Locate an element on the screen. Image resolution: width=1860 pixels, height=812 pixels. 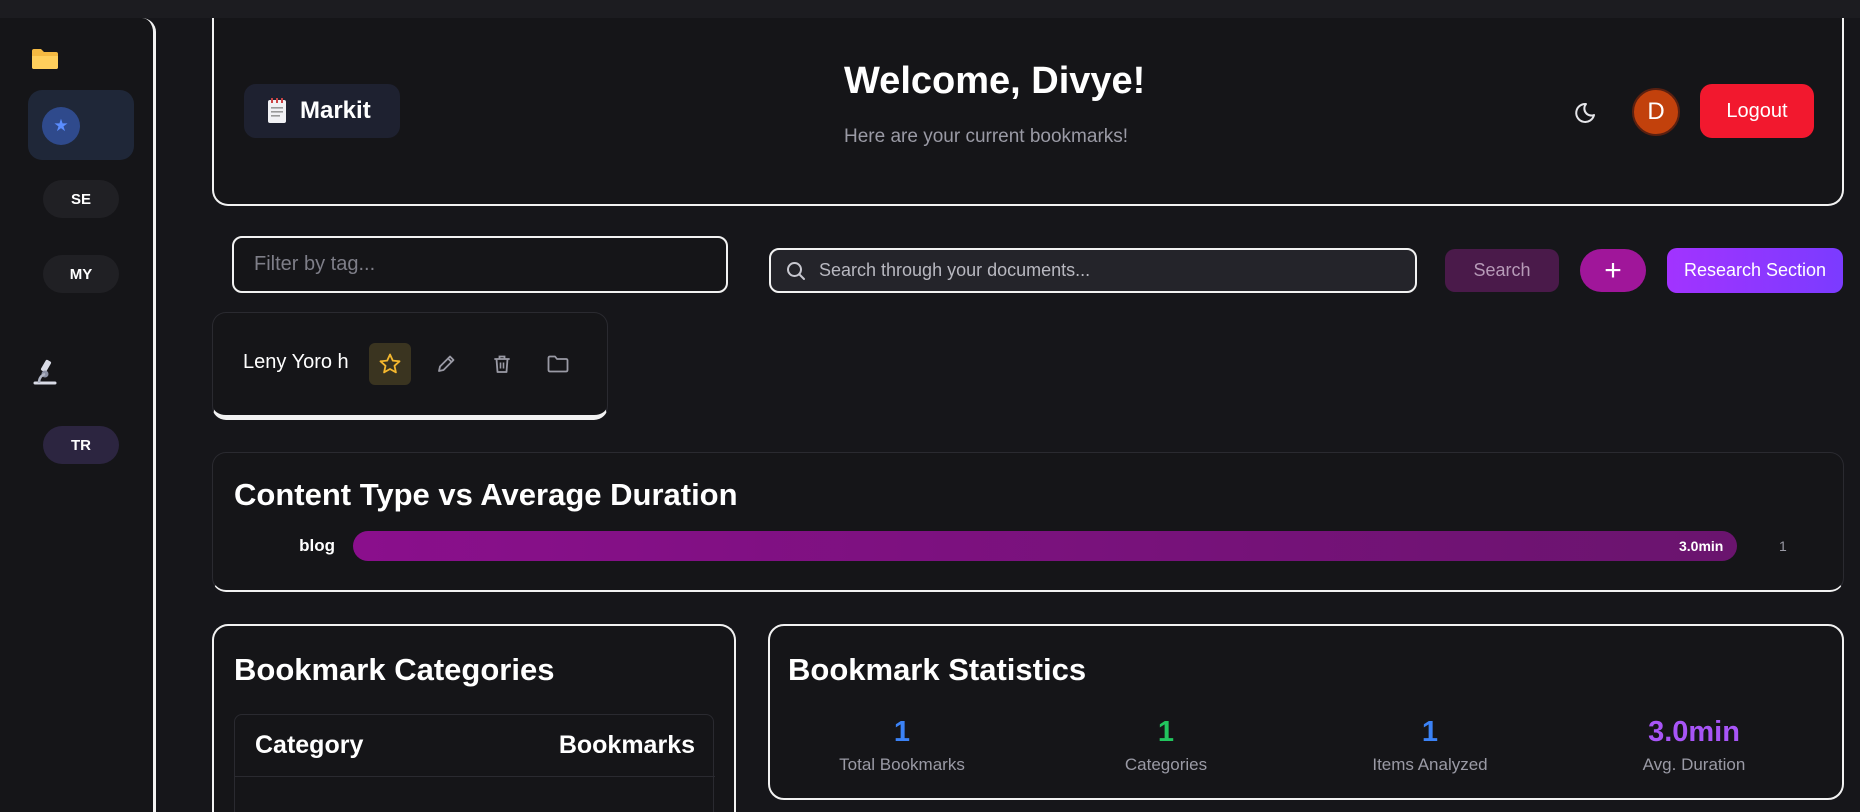
sidebar: ★ SE MY TR is located at coordinates (78, 415).